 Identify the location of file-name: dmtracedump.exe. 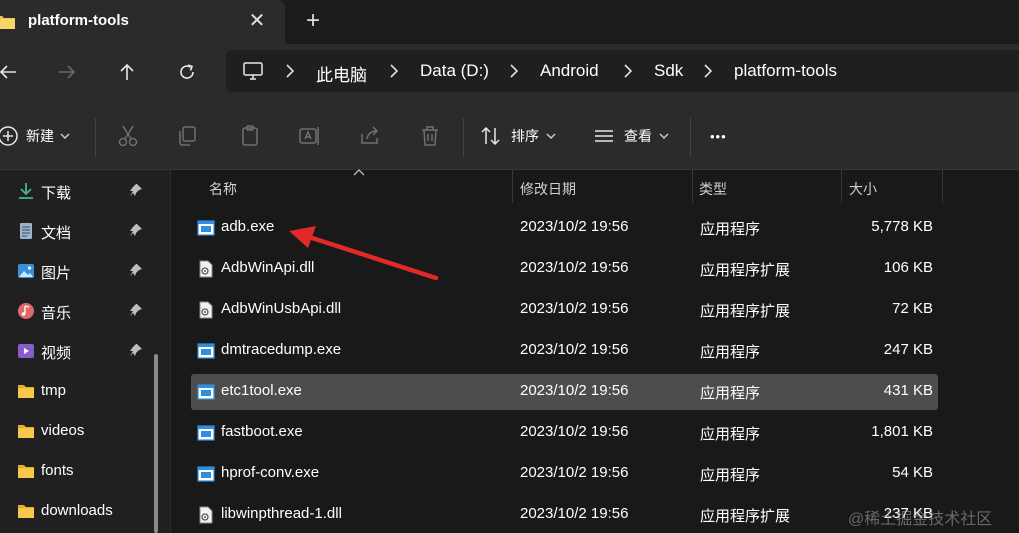
(281, 349).